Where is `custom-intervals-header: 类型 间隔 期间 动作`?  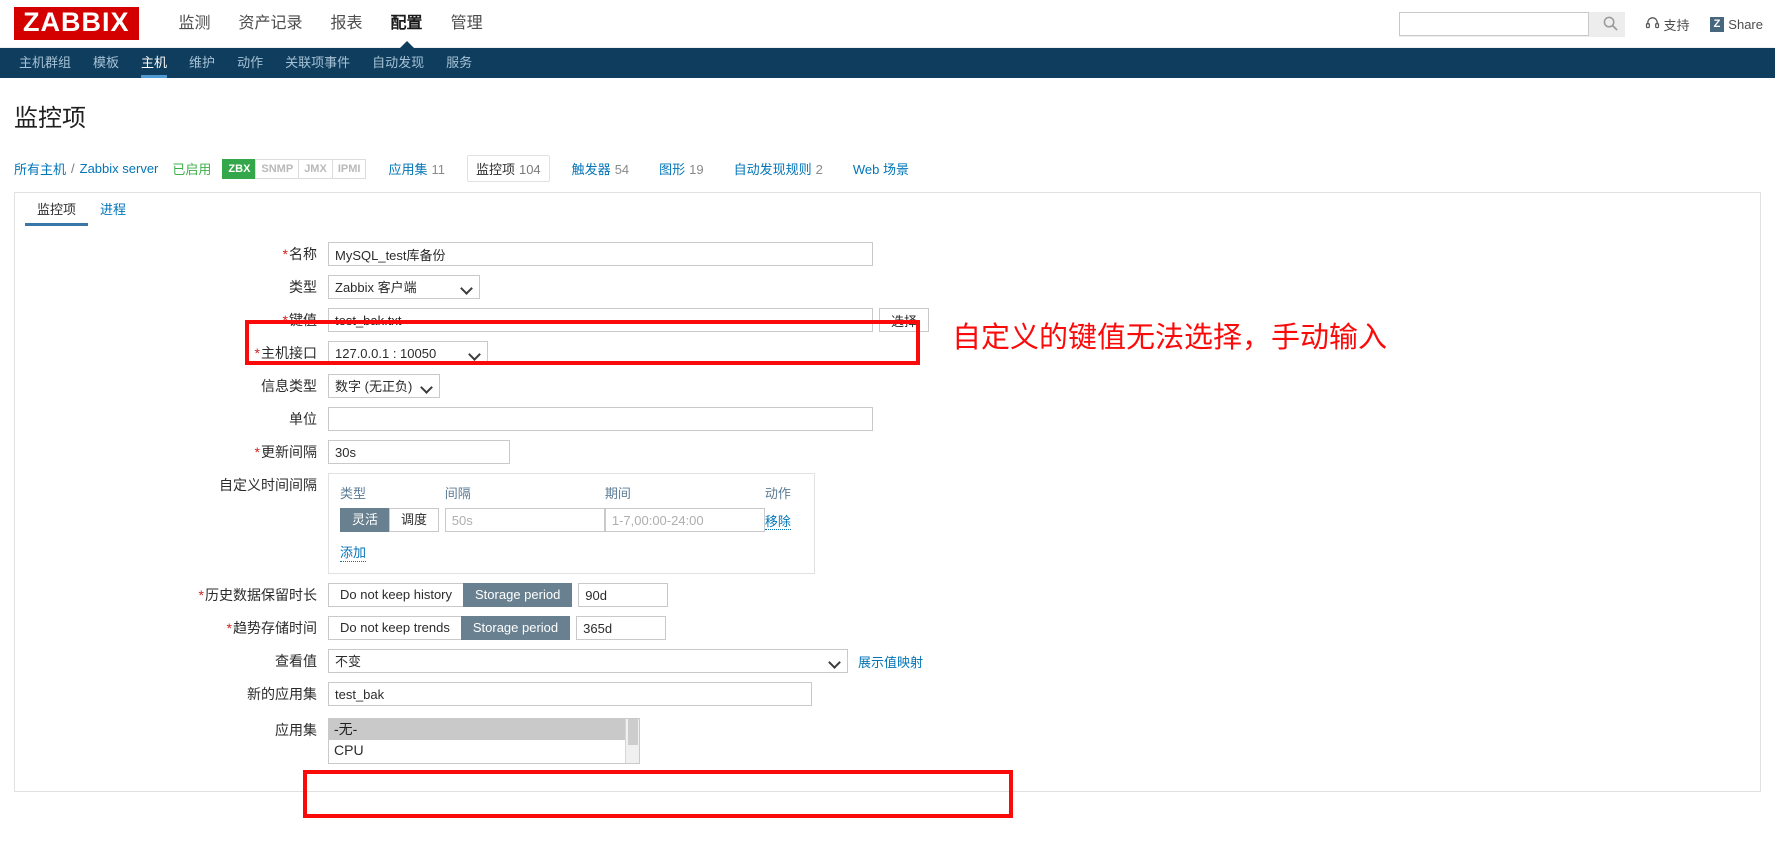
custom-intervals-header: 类型 间隔 期间 动作 is located at coordinates (571, 495).